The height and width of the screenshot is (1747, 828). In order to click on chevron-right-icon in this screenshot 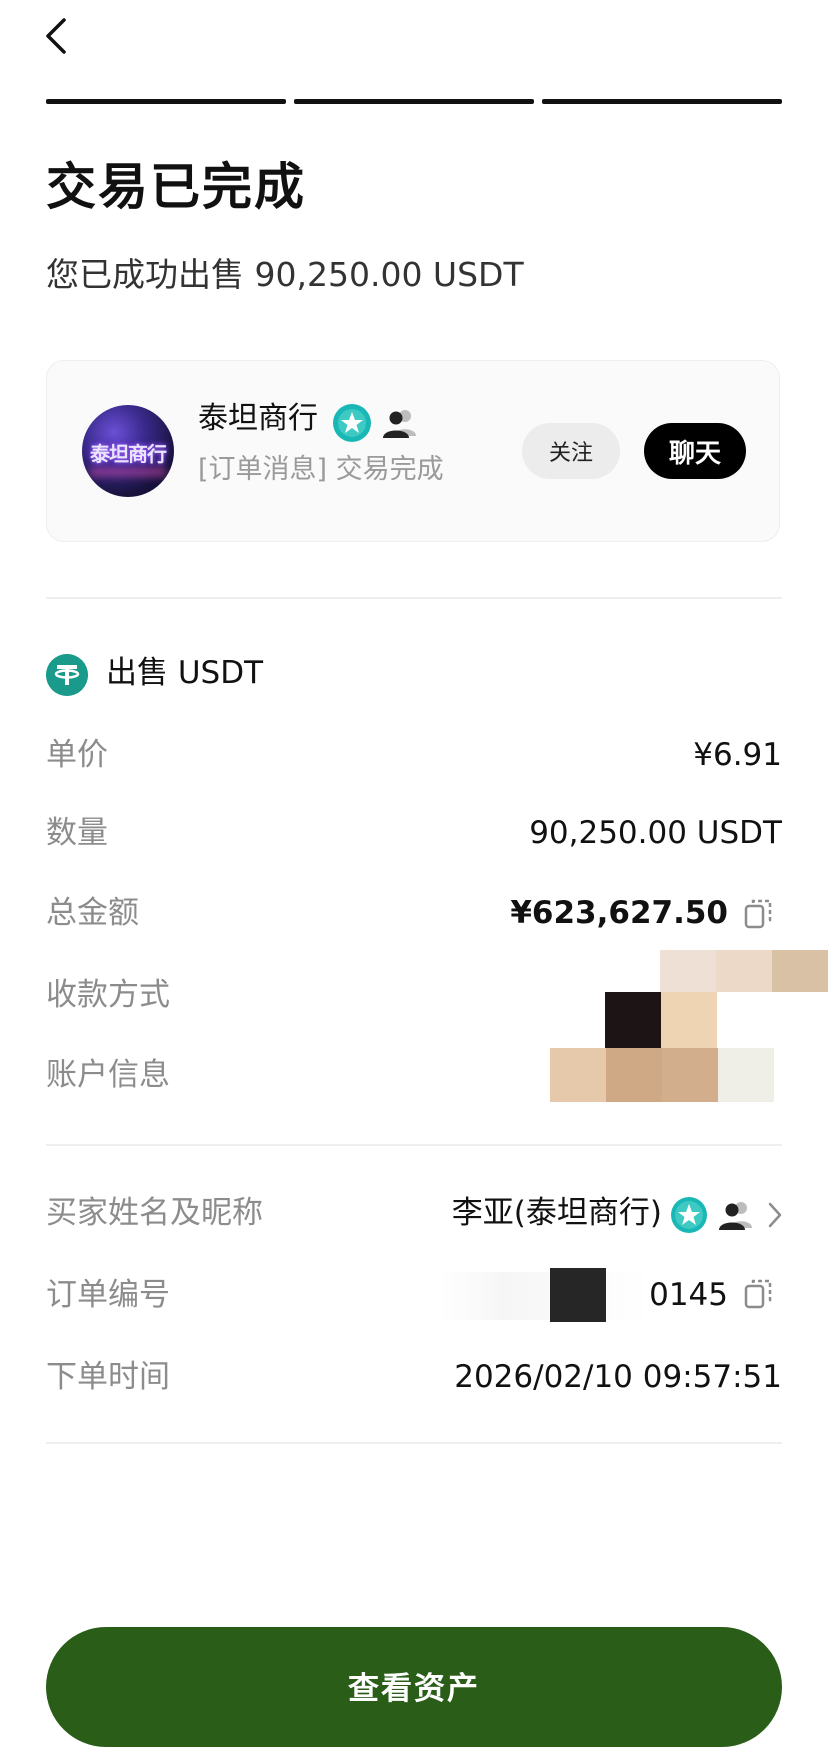, I will do `click(775, 1215)`.